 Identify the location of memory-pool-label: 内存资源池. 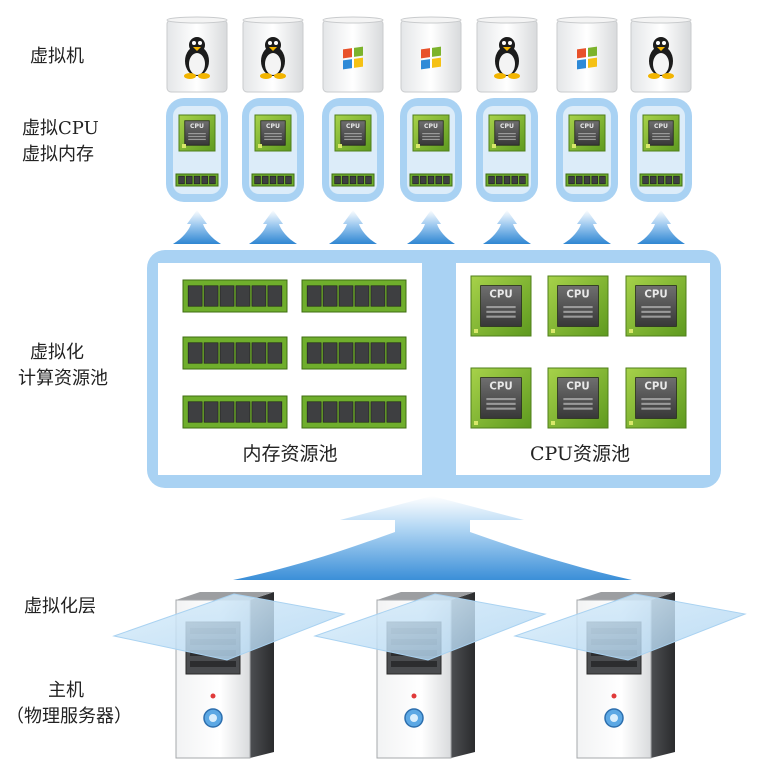
(289, 454).